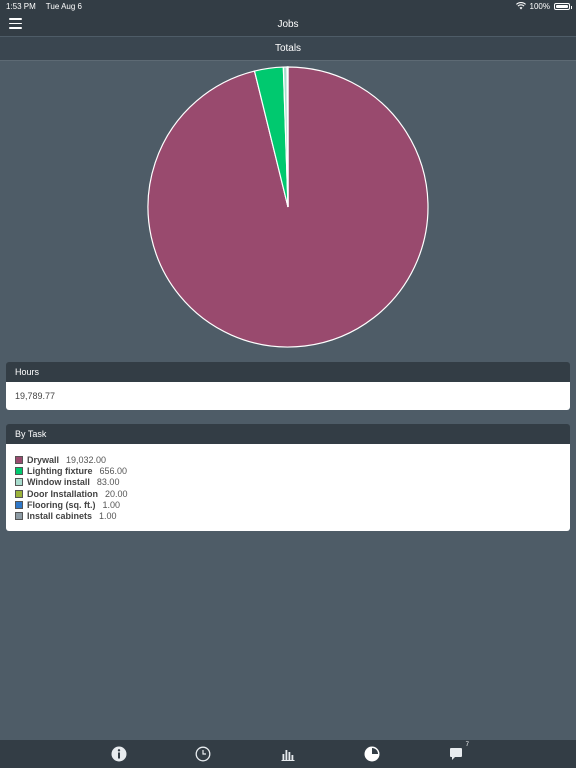 The width and height of the screenshot is (576, 768). I want to click on clock-icon, so click(203, 754).